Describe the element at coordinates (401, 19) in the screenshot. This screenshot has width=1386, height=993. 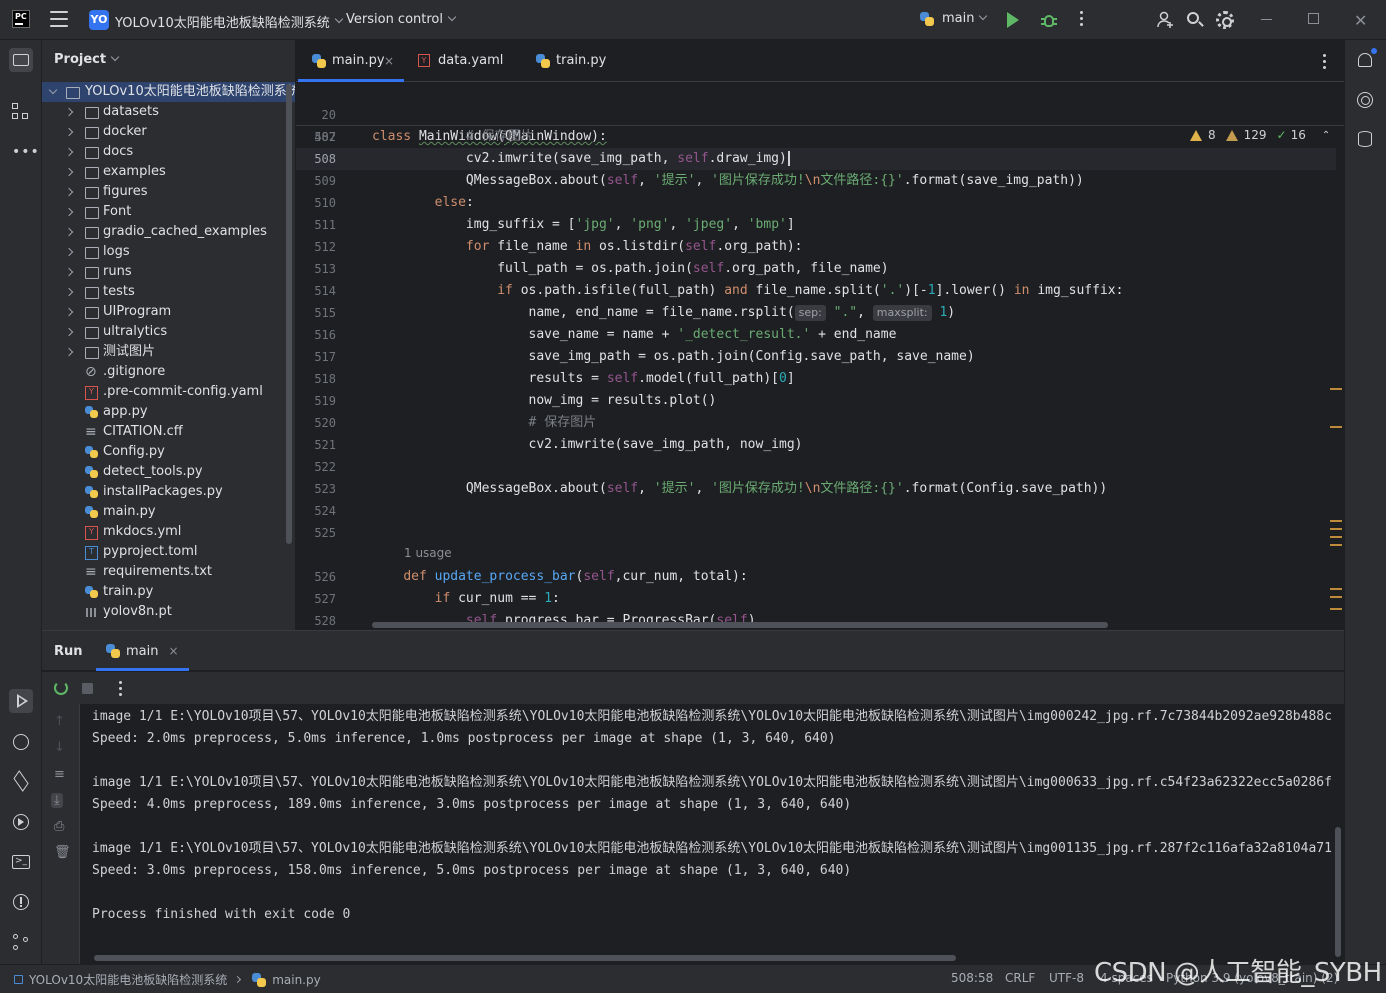
I see `version-control-menu: Version control` at that location.